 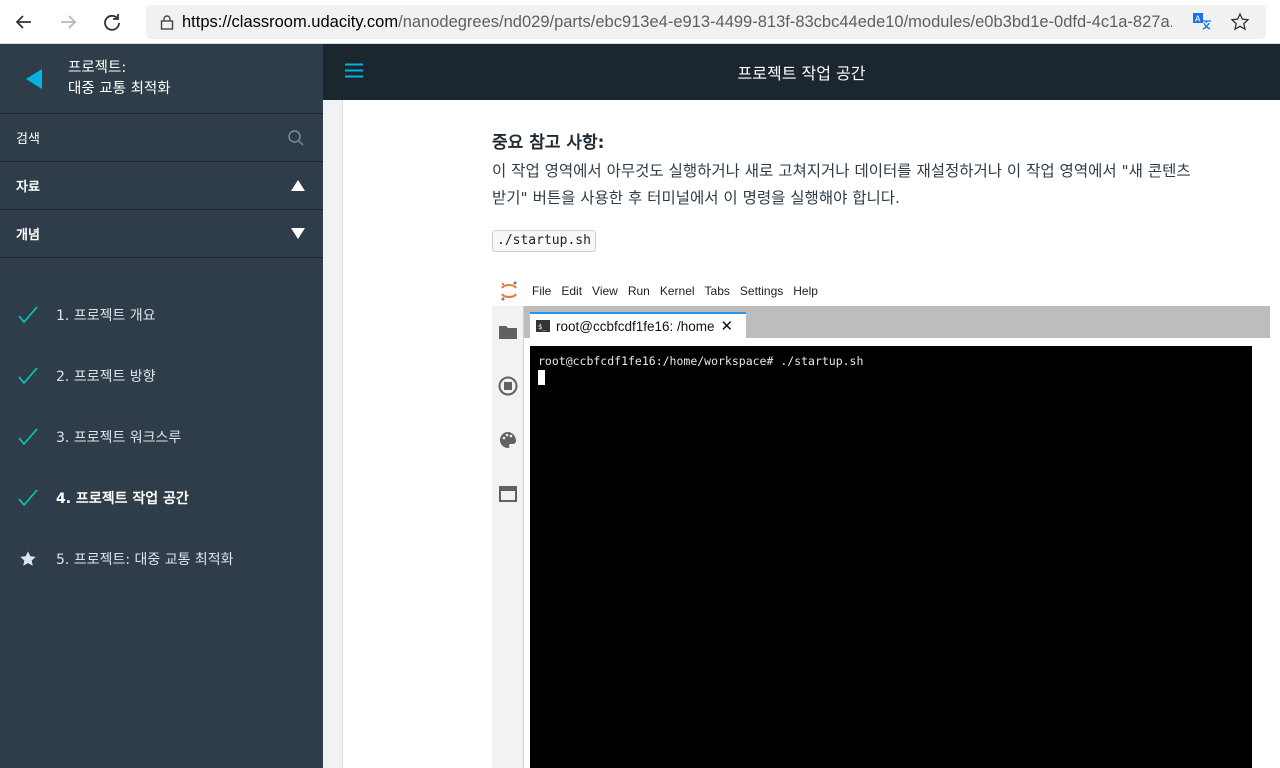 What do you see at coordinates (509, 291) in the screenshot?
I see `jupyter-logo-icon` at bounding box center [509, 291].